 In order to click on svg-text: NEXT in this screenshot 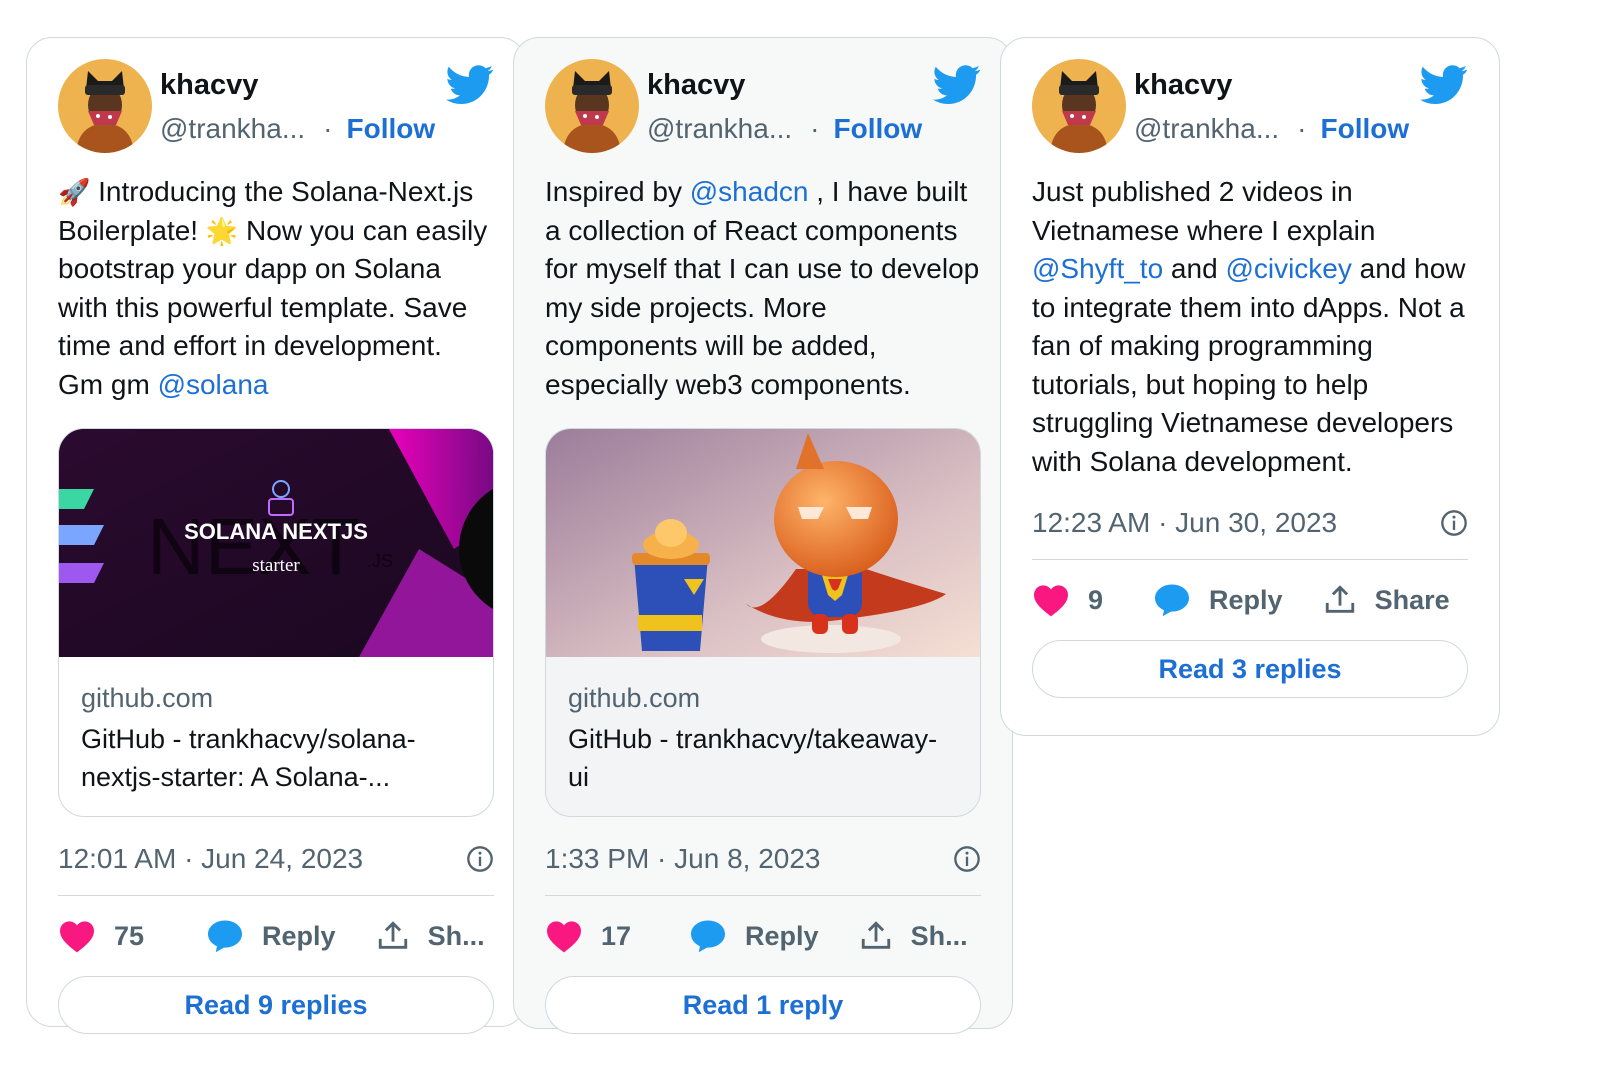, I will do `click(253, 546)`.